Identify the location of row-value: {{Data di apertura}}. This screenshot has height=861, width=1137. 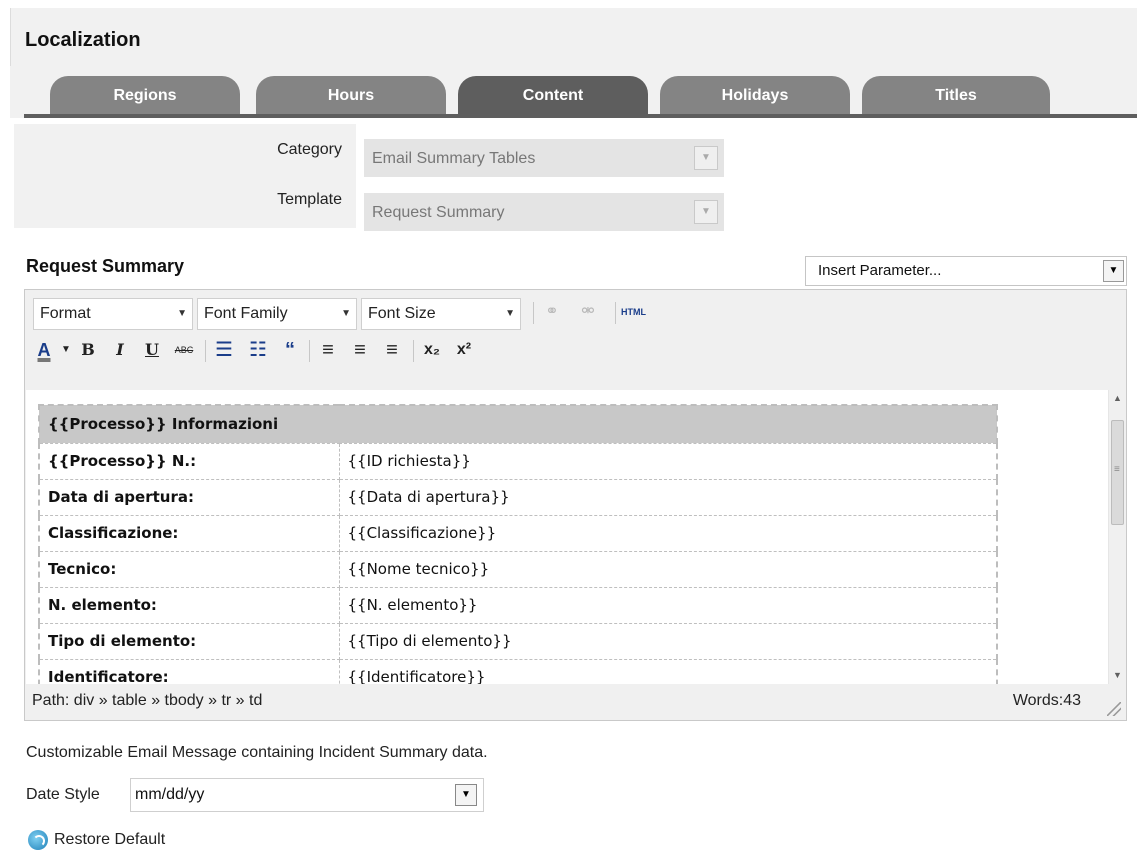
(668, 497).